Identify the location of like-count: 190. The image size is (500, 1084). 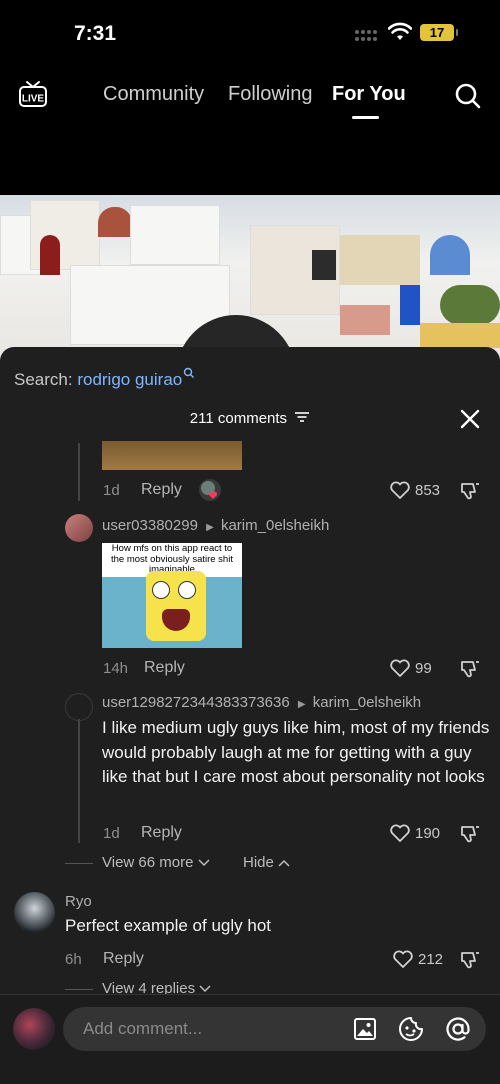
(428, 833).